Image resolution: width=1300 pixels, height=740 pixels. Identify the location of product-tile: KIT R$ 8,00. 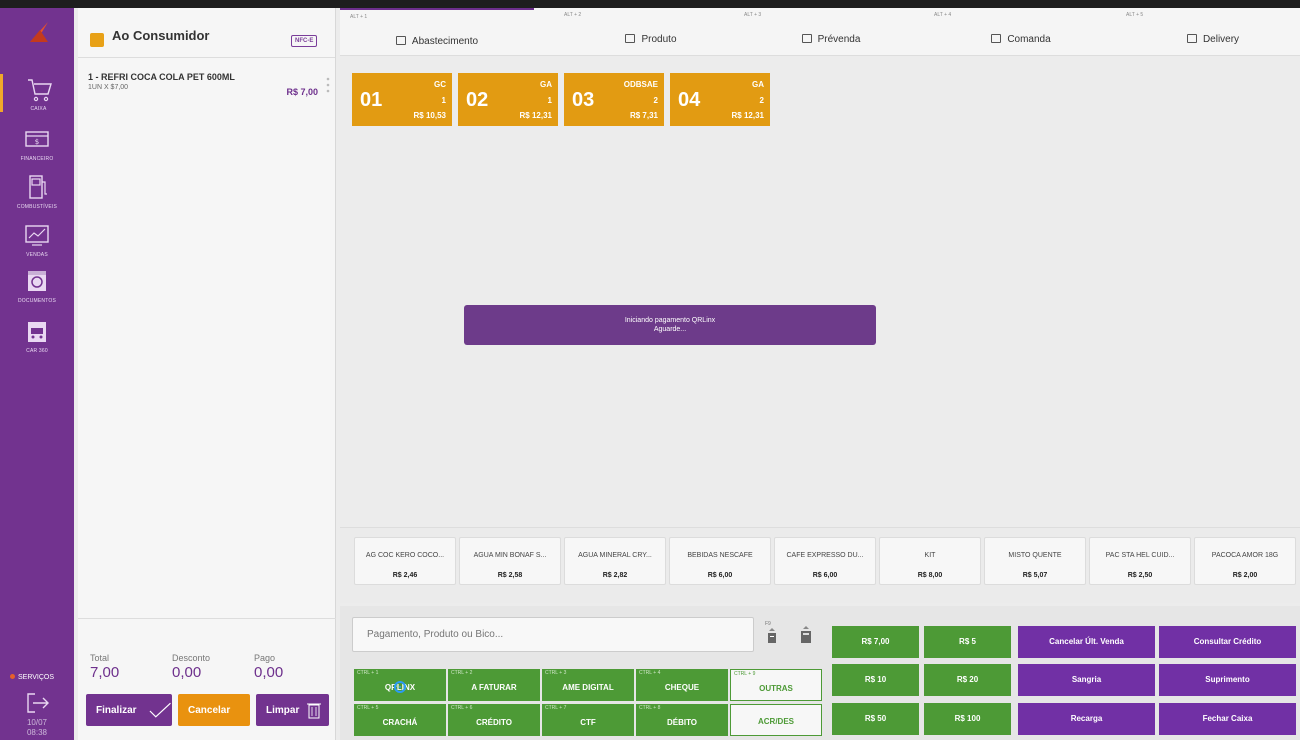
(930, 561).